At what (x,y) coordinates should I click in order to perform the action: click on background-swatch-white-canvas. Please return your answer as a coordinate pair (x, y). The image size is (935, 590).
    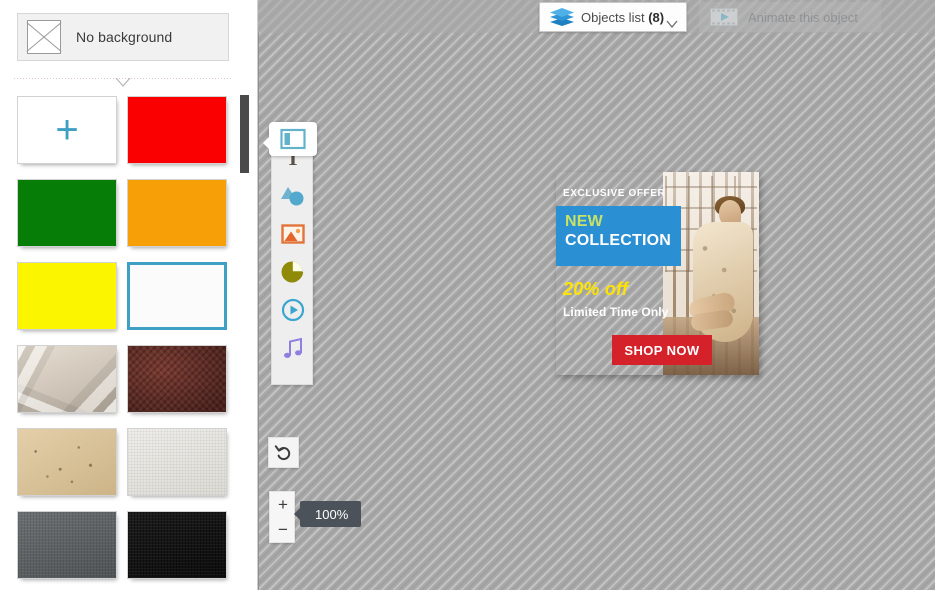
    Looking at the image, I should click on (177, 462).